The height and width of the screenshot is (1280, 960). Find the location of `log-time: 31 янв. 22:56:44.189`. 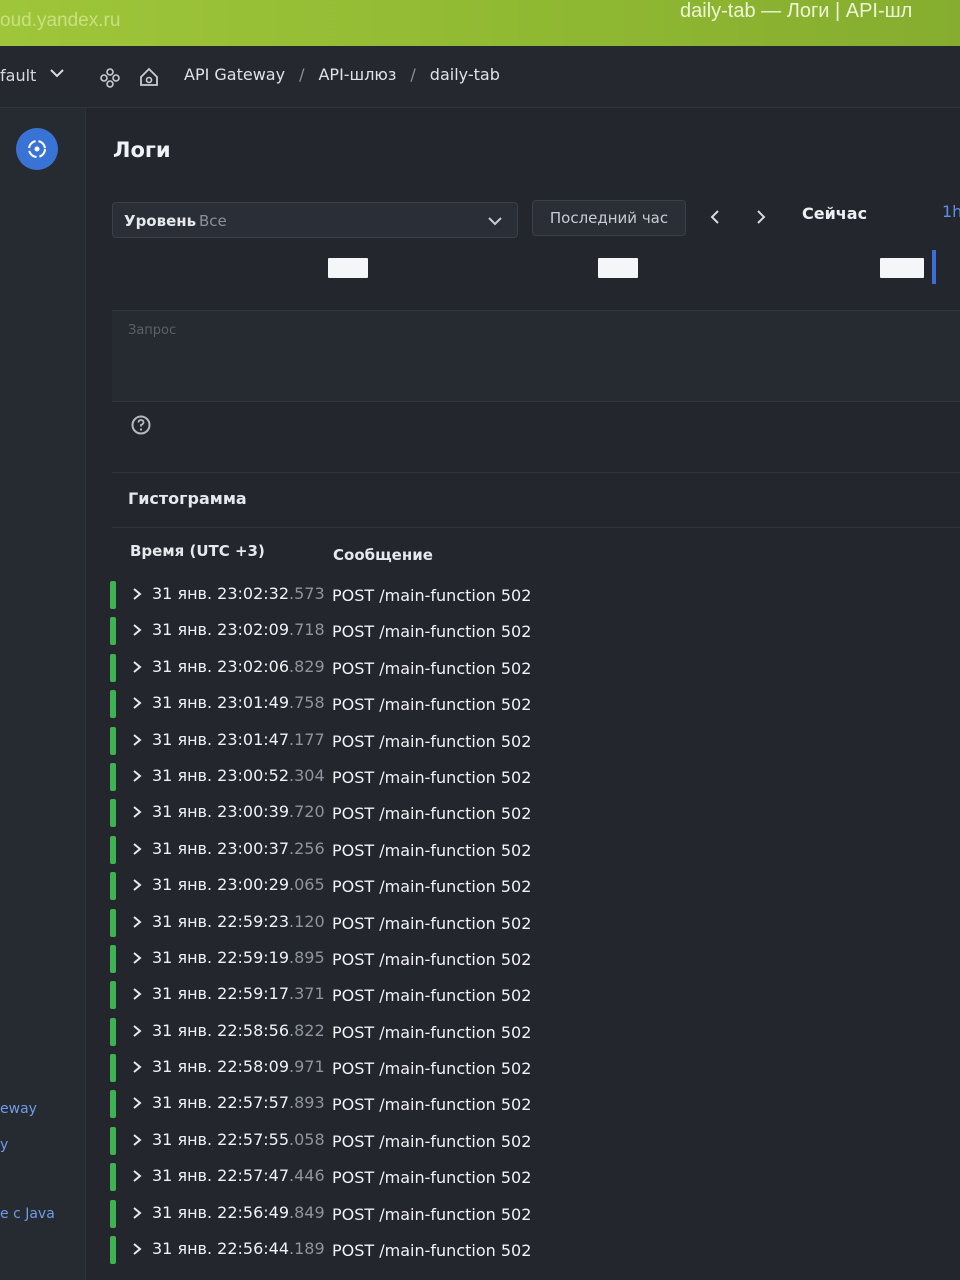

log-time: 31 янв. 22:56:44.189 is located at coordinates (238, 1248).